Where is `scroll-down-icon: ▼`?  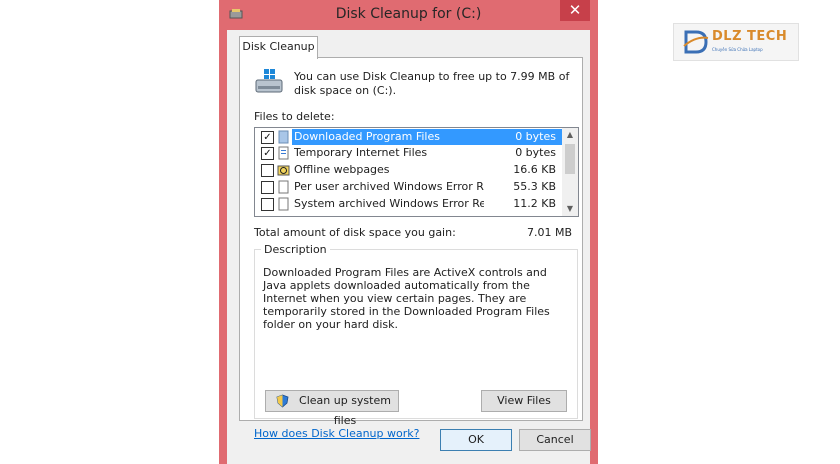 scroll-down-icon: ▼ is located at coordinates (570, 209).